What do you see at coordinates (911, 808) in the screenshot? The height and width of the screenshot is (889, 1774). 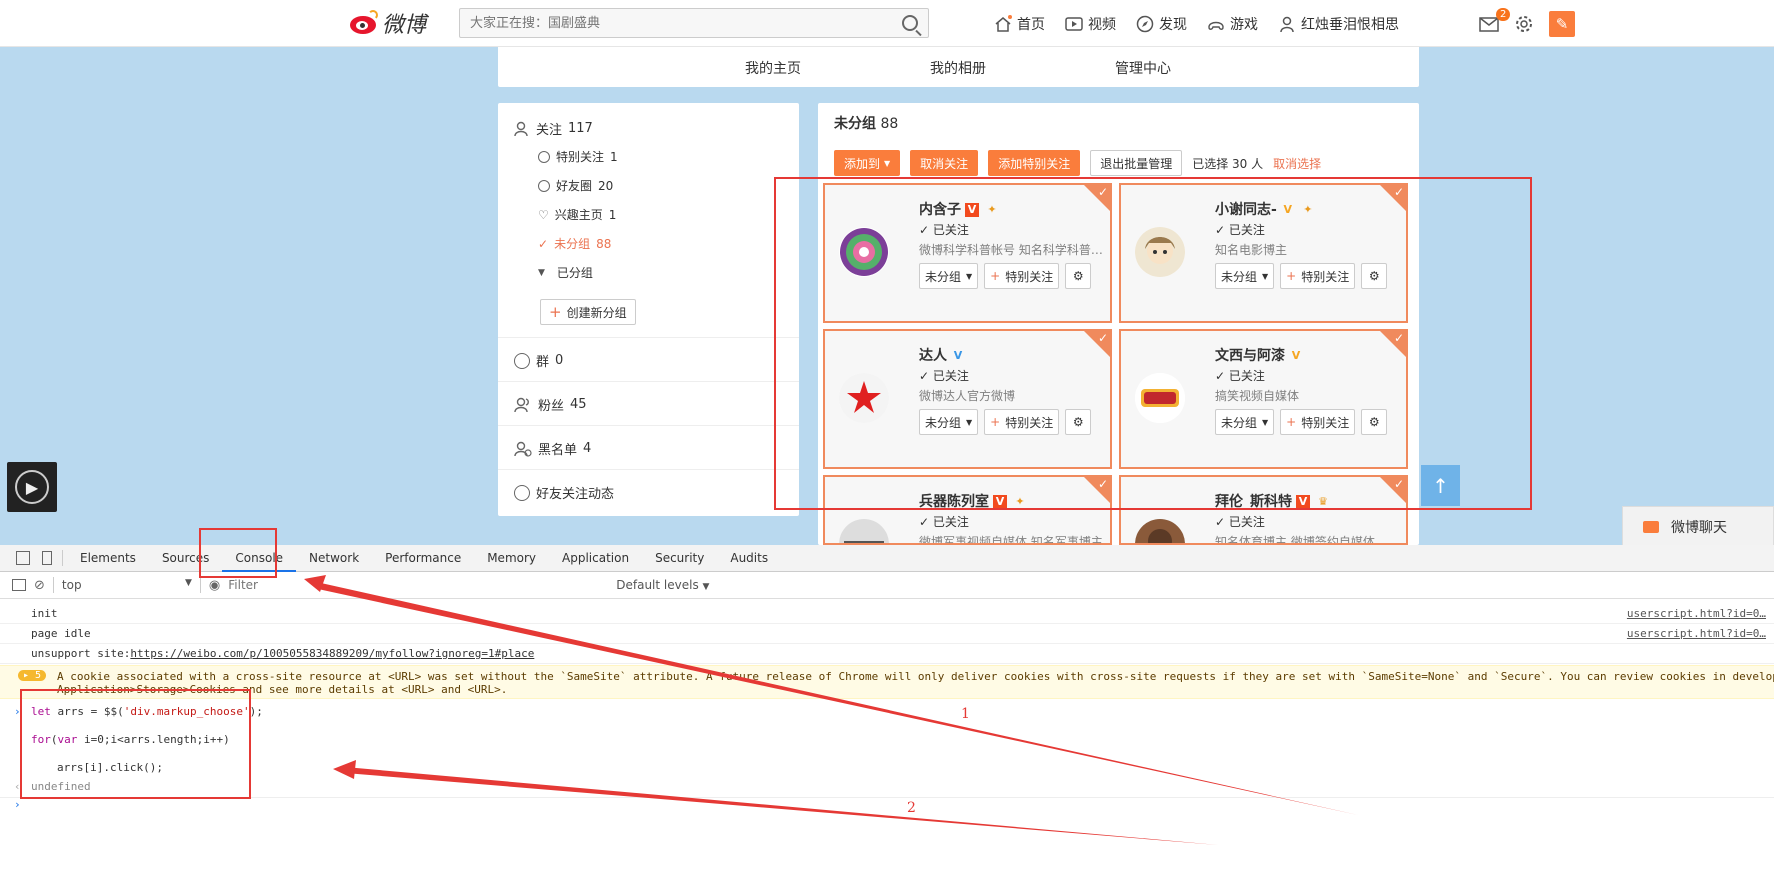 I see `arrow-label-2: 2` at bounding box center [911, 808].